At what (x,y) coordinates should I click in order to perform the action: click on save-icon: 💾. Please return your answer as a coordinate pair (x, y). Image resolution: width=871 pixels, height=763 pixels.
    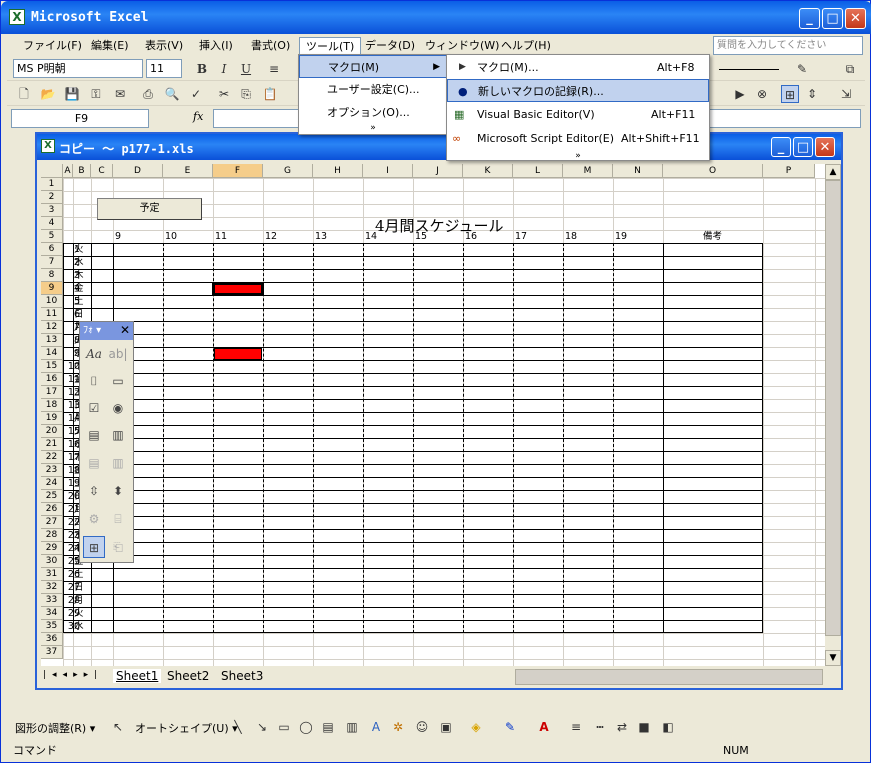
    Looking at the image, I should click on (72, 94).